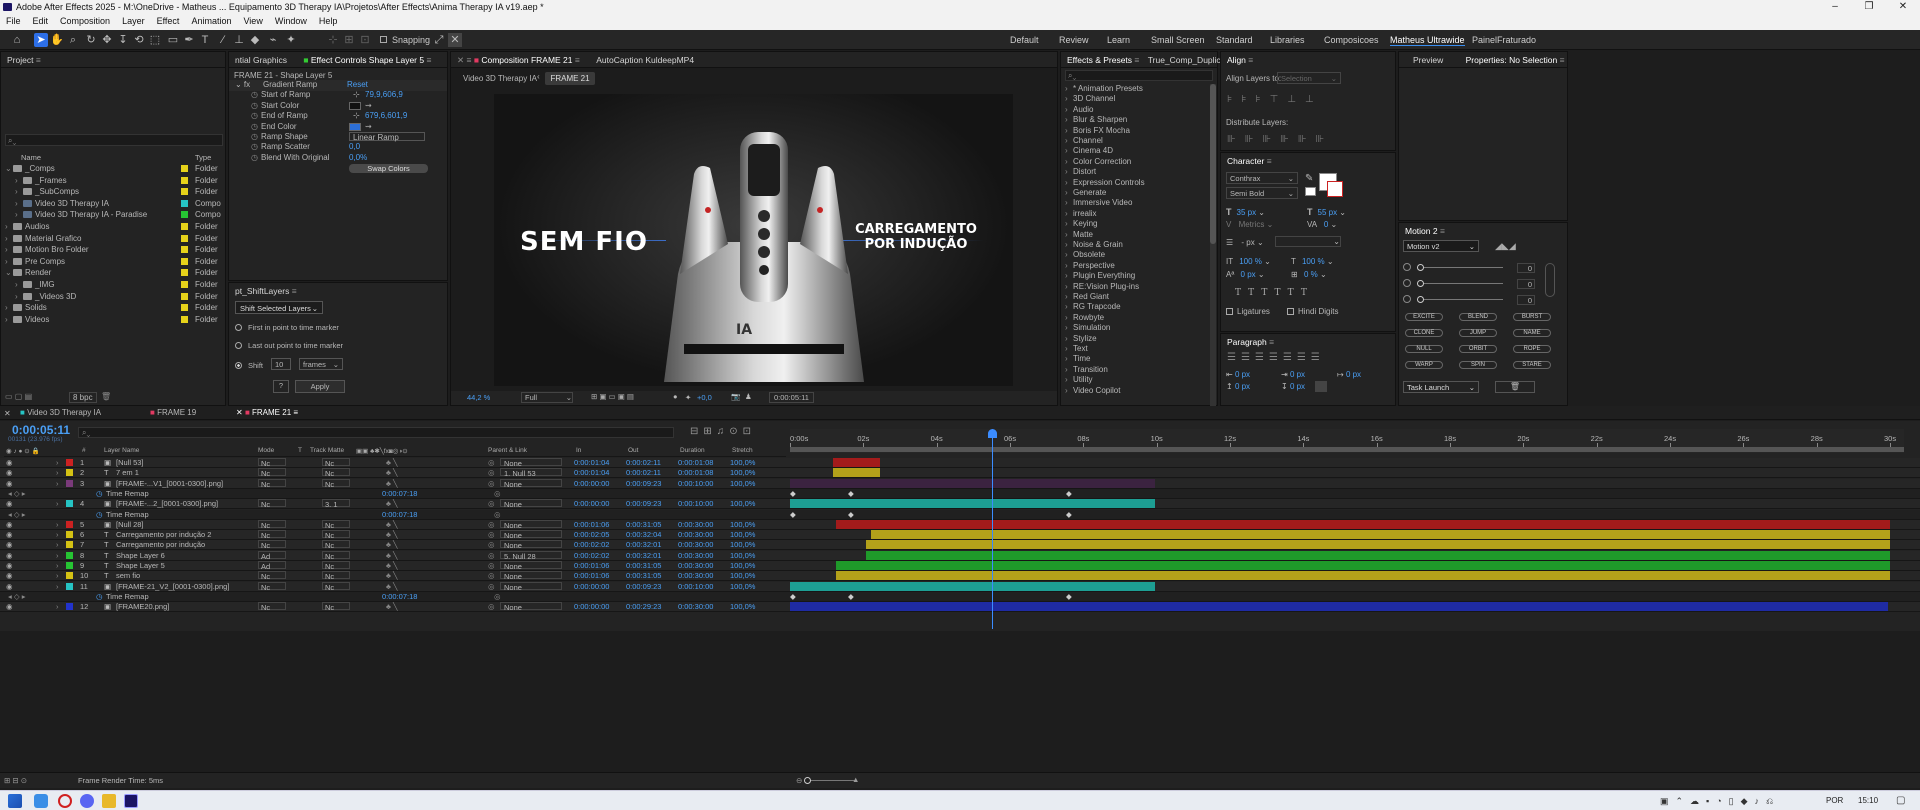 This screenshot has width=1920, height=810. I want to click on stopwatch-icon: ◷, so click(99, 596).